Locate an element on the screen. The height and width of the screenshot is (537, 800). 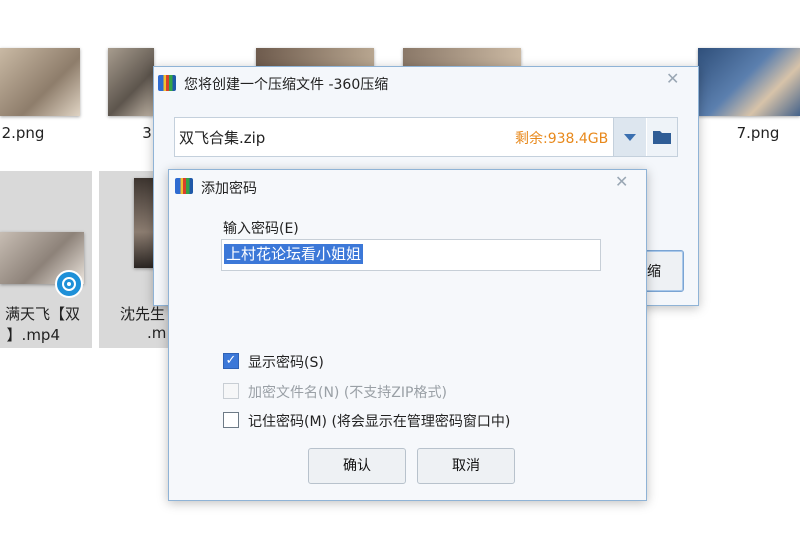
file-name: 7.png is located at coordinates (758, 133).